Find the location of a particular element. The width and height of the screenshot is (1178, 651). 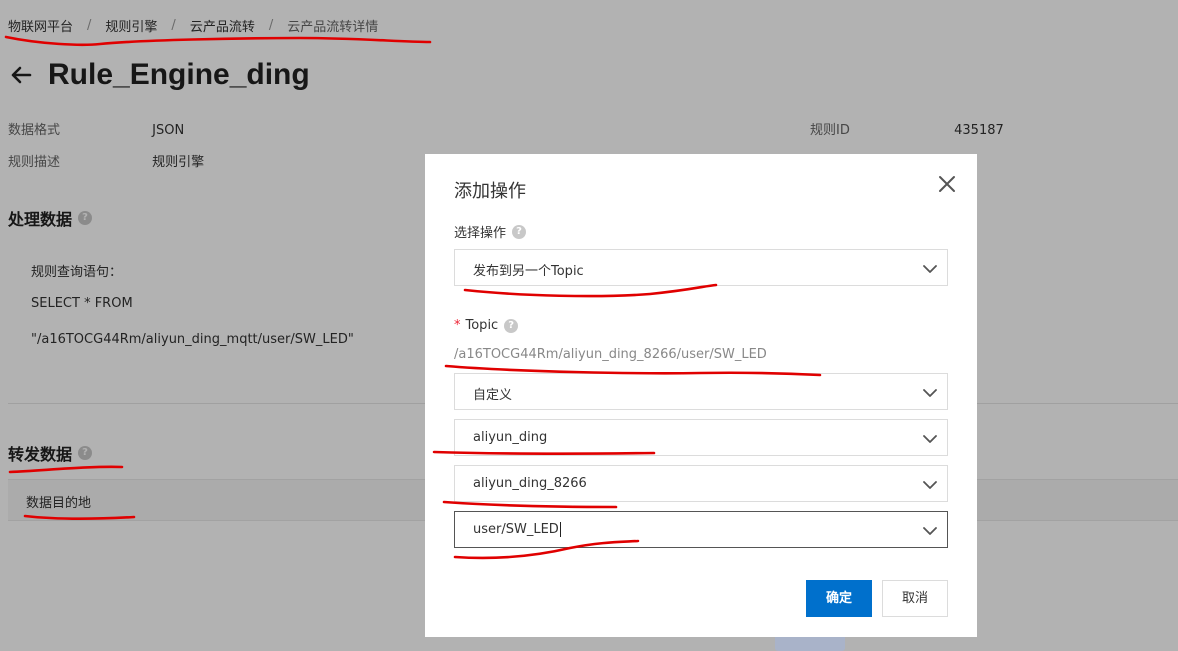

topic-path-value: user/SW_LED is located at coordinates (517, 529).